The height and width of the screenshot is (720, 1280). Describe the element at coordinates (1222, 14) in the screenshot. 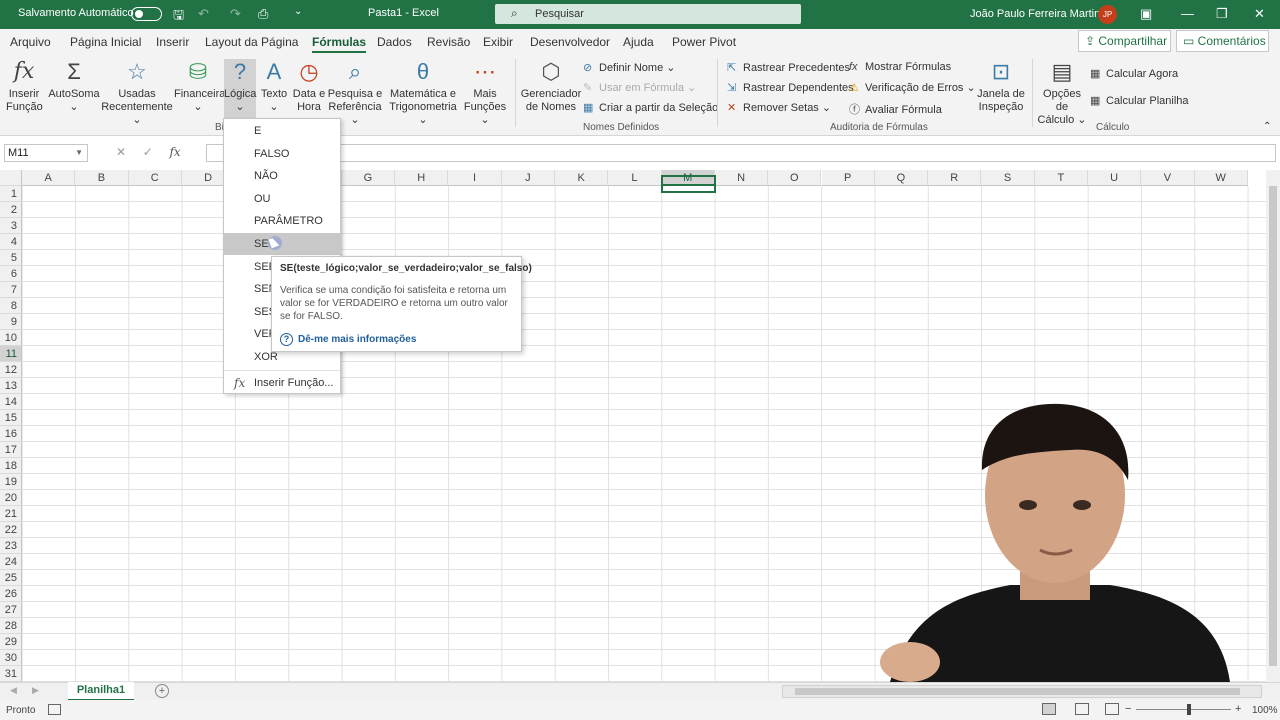

I see `restore-icon: ❐` at that location.